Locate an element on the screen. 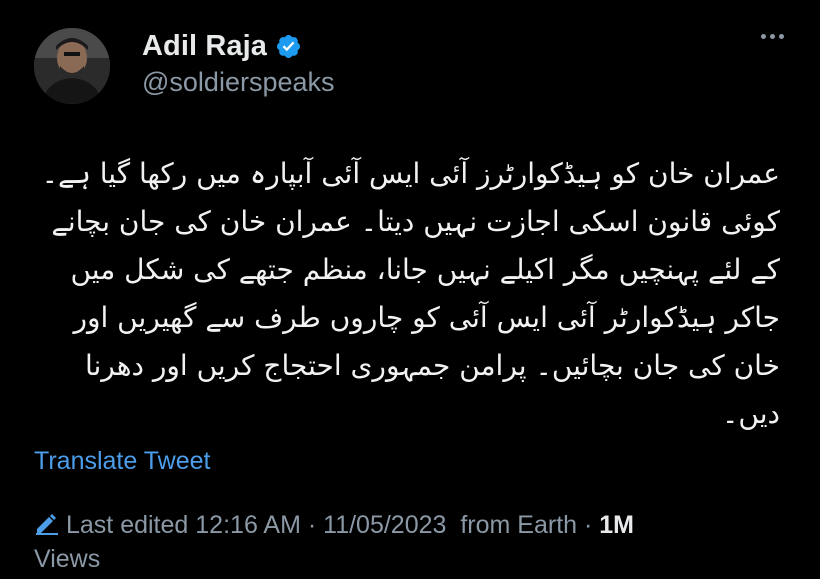 This screenshot has width=820, height=579. avatar is located at coordinates (72, 66).